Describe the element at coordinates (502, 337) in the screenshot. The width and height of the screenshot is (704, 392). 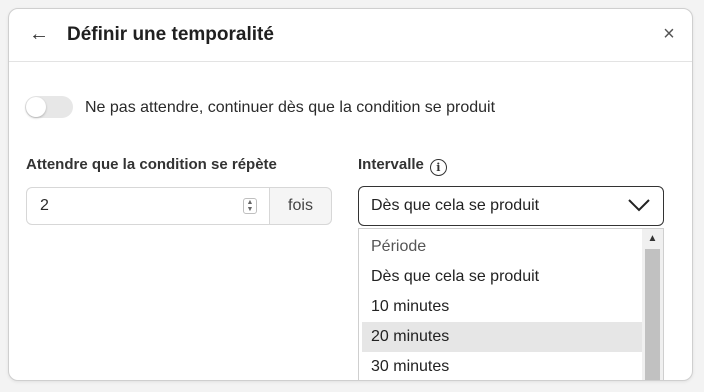
I see `option-20-minutes: 20 minutes` at that location.